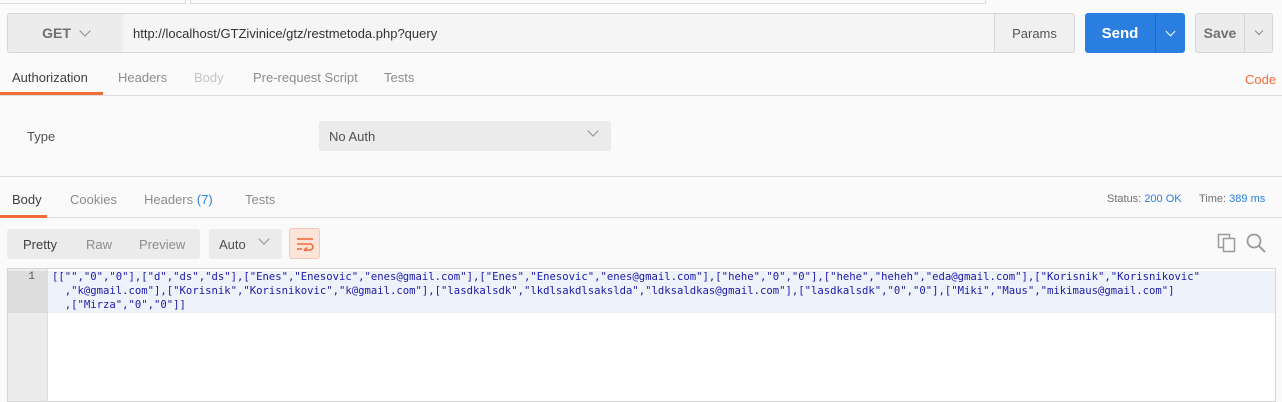 This screenshot has width=1282, height=402. What do you see at coordinates (1227, 243) in the screenshot?
I see `copy-icon` at bounding box center [1227, 243].